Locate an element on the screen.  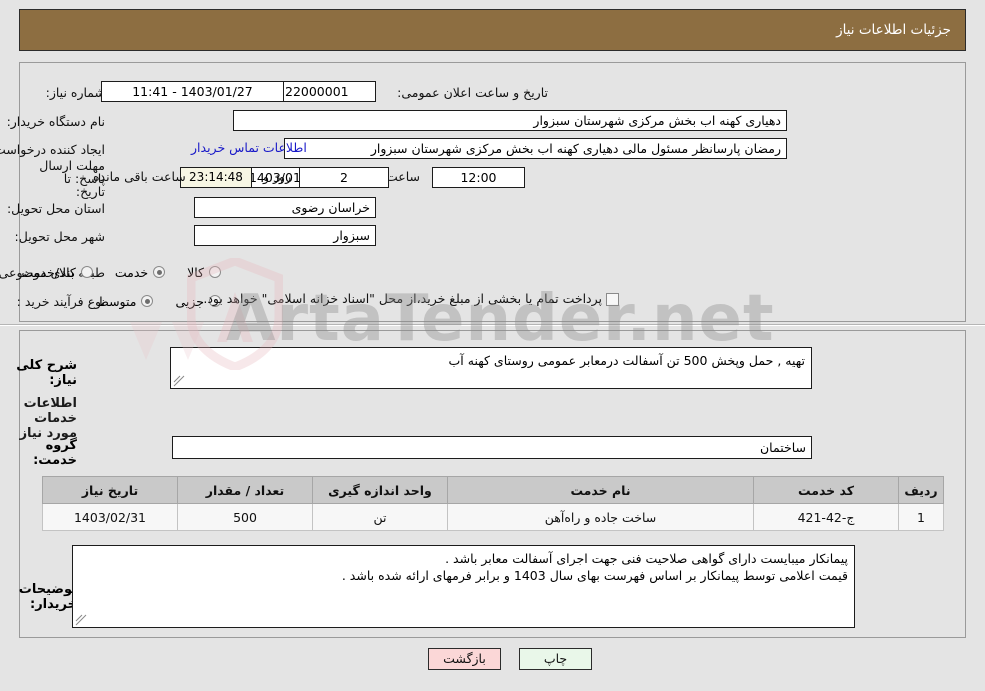
buyer-org-value: دهیاری کهنه اب بخش مرکزی شهرستان سبزوار is located at coordinates (510, 120).